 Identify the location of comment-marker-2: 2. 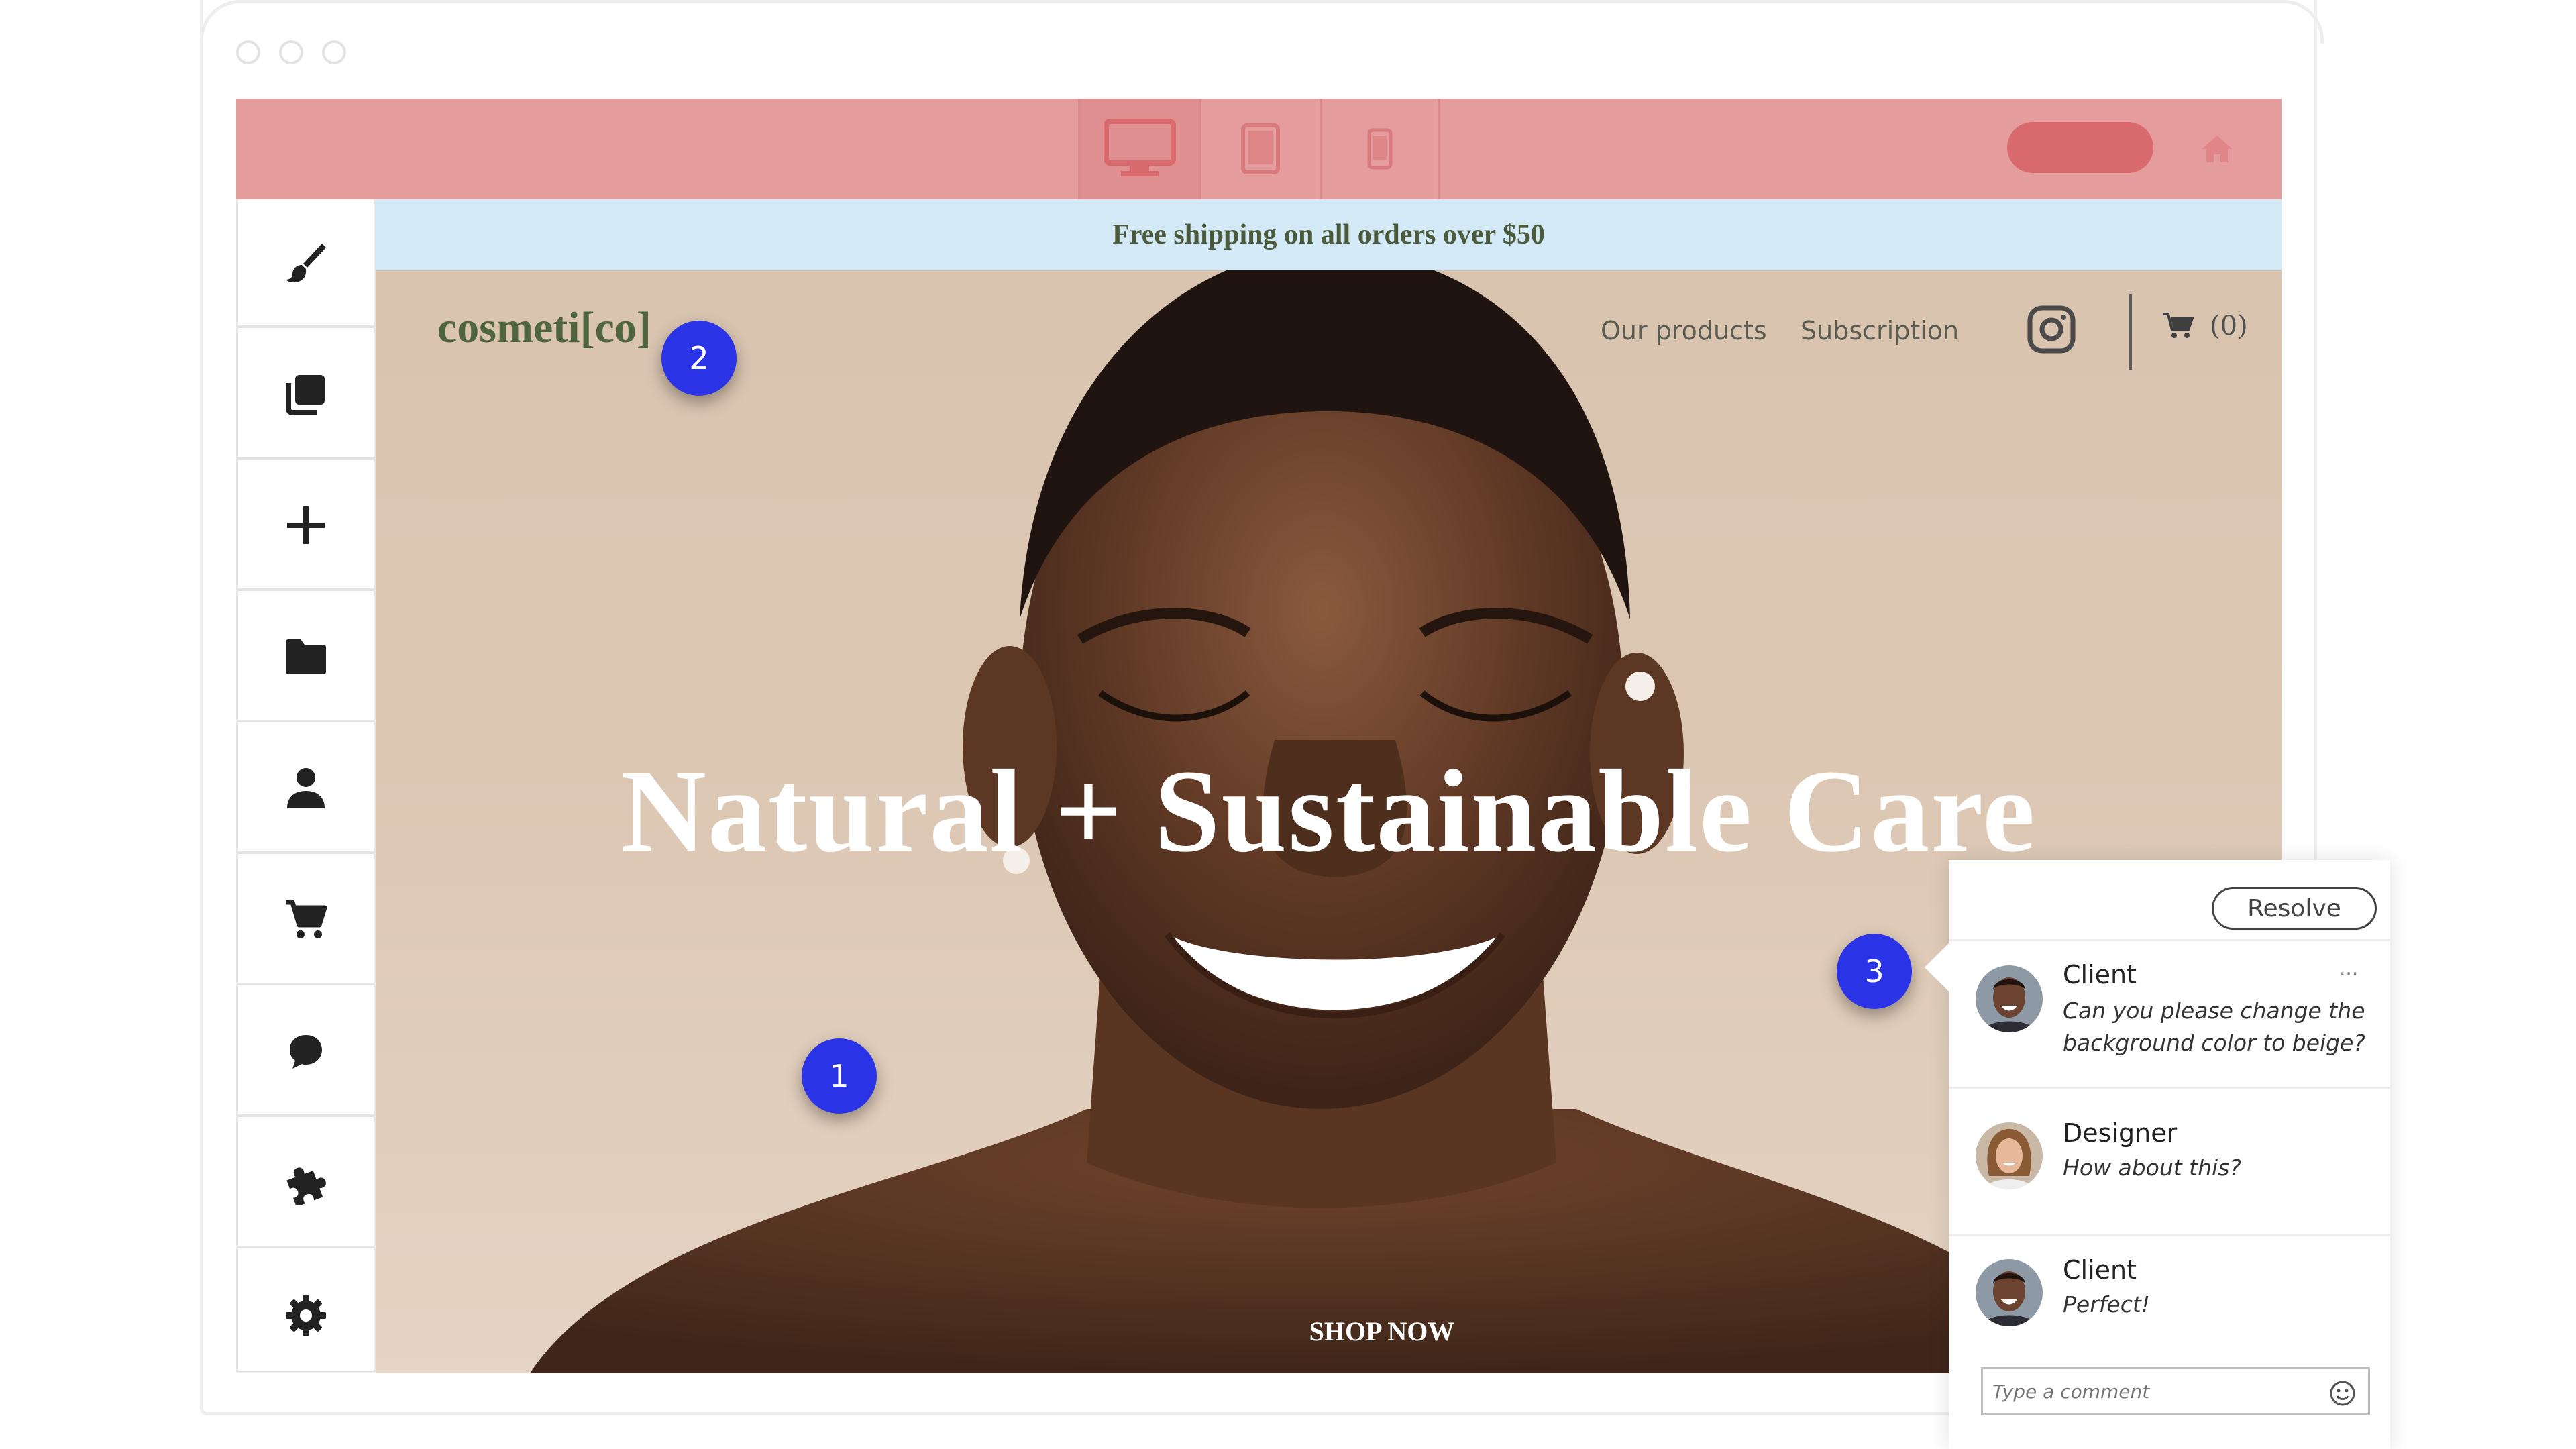
(699, 358).